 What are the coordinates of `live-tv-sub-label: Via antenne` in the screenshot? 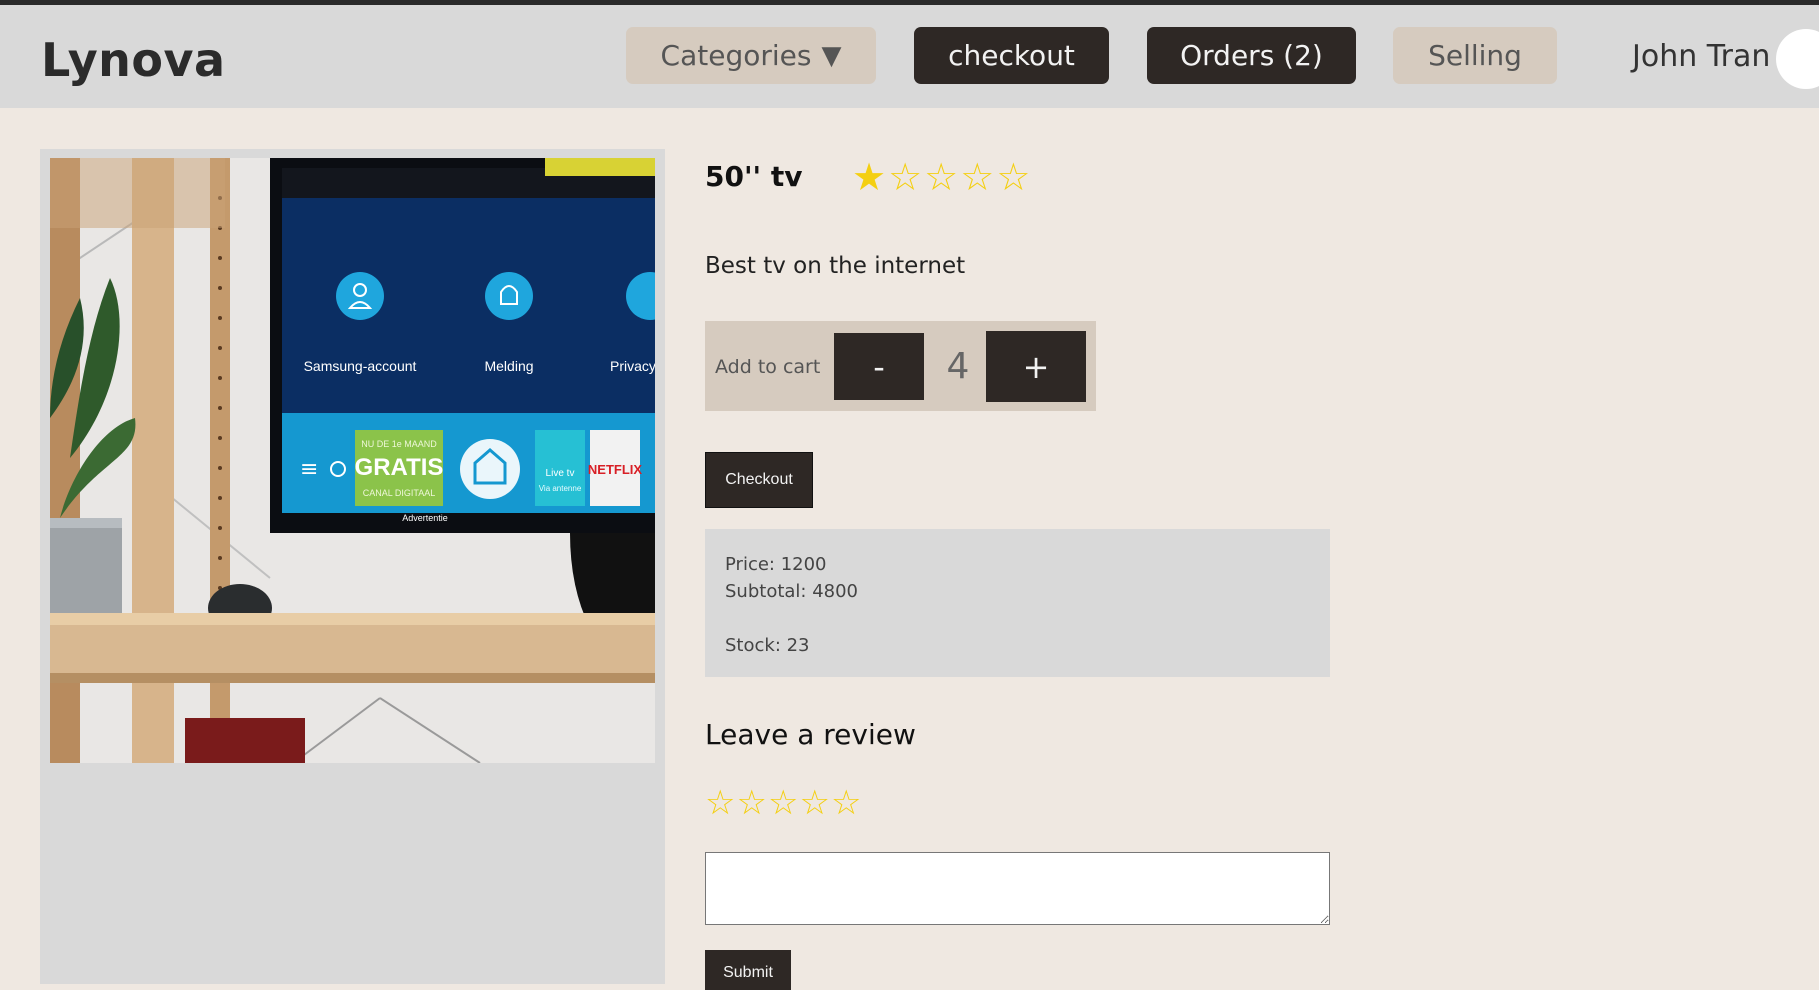 It's located at (560, 488).